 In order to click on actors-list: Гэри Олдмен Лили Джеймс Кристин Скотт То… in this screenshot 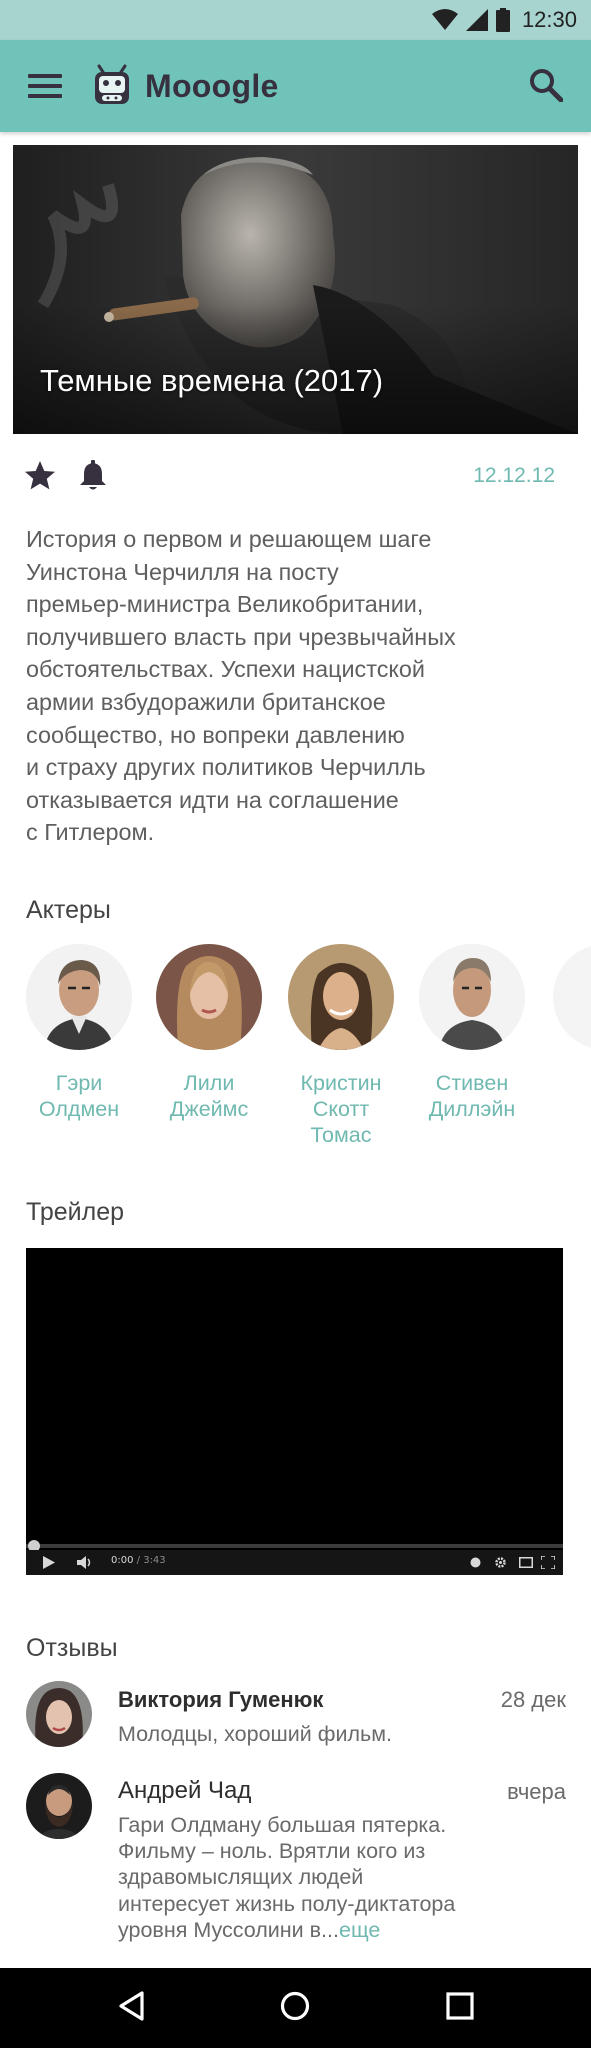, I will do `click(295, 1049)`.